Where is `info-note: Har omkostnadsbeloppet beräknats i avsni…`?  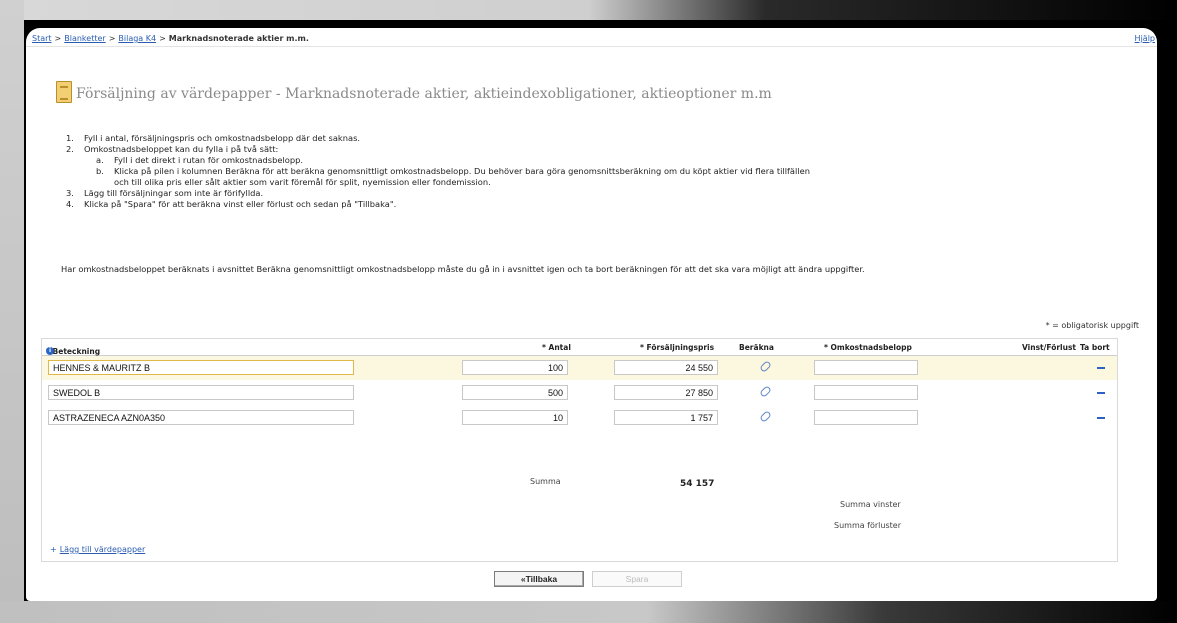 info-note: Har omkostnadsbeloppet beräknats i avsni… is located at coordinates (463, 269).